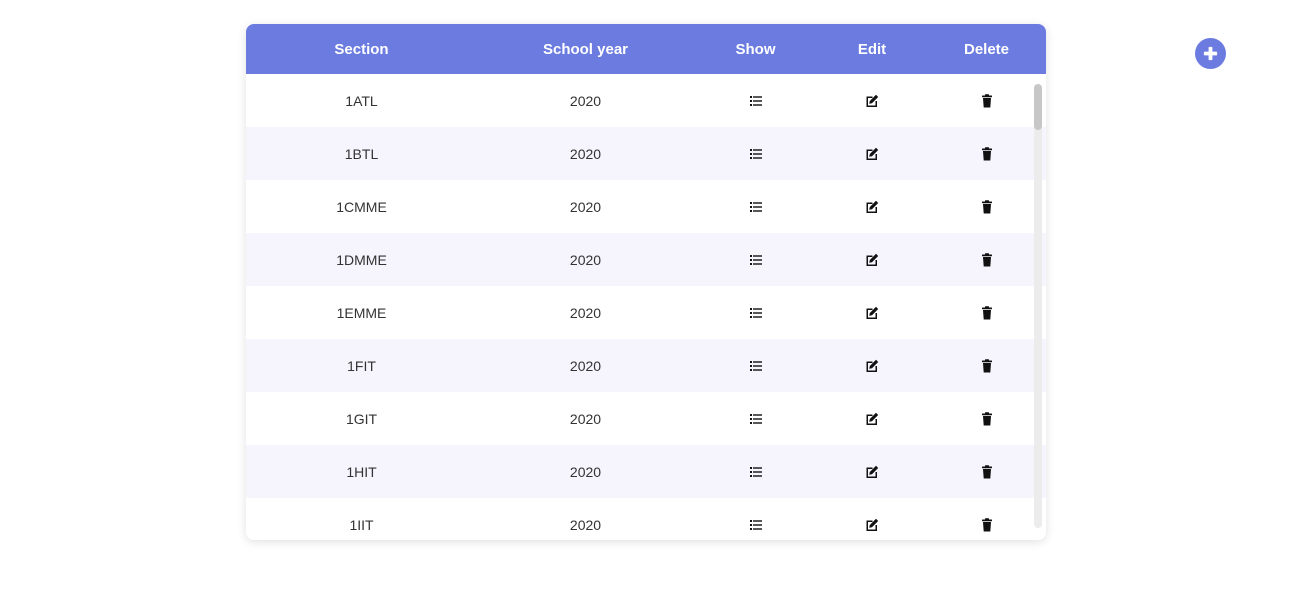  I want to click on add-section-button, so click(1210, 53).